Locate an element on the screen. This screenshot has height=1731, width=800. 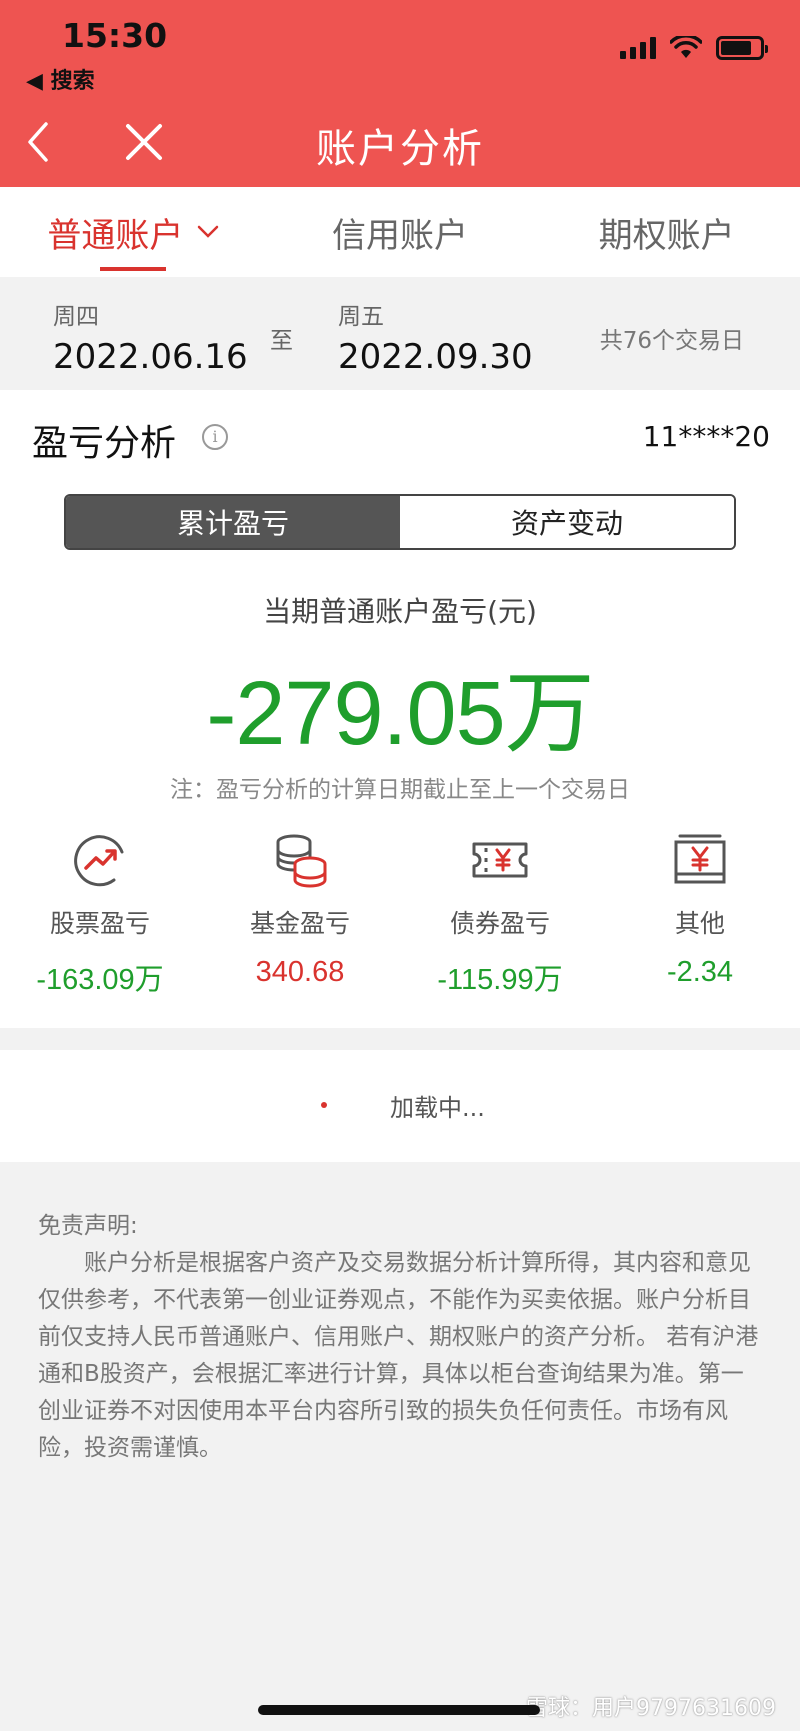
category-value: -163.09万 is located at coordinates (100, 980).